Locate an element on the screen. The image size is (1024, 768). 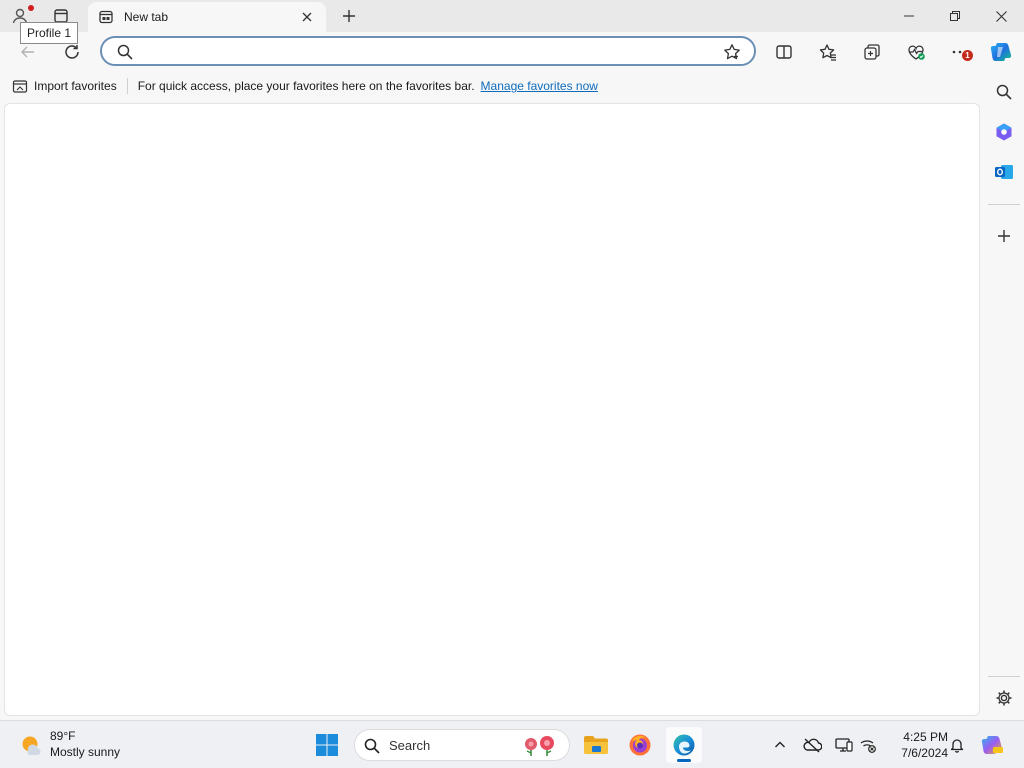
chevron-up-icon is located at coordinates (780, 744).